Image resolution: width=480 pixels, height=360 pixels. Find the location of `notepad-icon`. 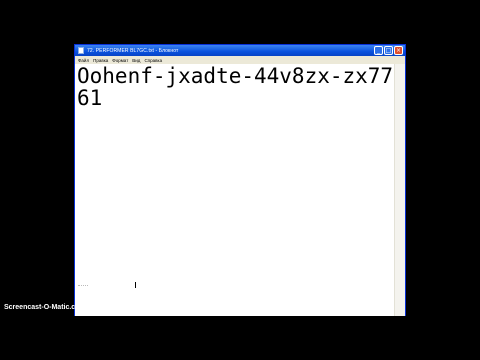

notepad-icon is located at coordinates (81, 50).